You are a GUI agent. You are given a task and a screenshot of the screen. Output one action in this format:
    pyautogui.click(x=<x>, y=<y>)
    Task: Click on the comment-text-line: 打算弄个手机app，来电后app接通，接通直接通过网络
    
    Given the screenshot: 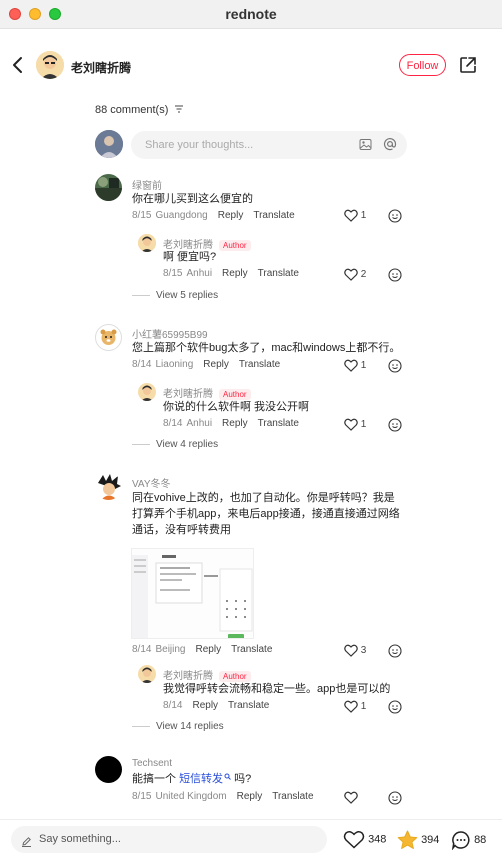 What is the action you would take?
    pyautogui.click(x=266, y=514)
    